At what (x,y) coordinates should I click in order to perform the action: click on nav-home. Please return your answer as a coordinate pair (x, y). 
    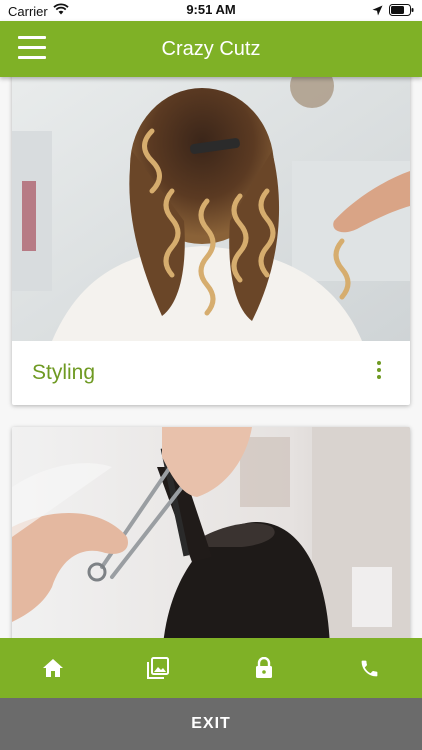
    Looking at the image, I should click on (53, 668).